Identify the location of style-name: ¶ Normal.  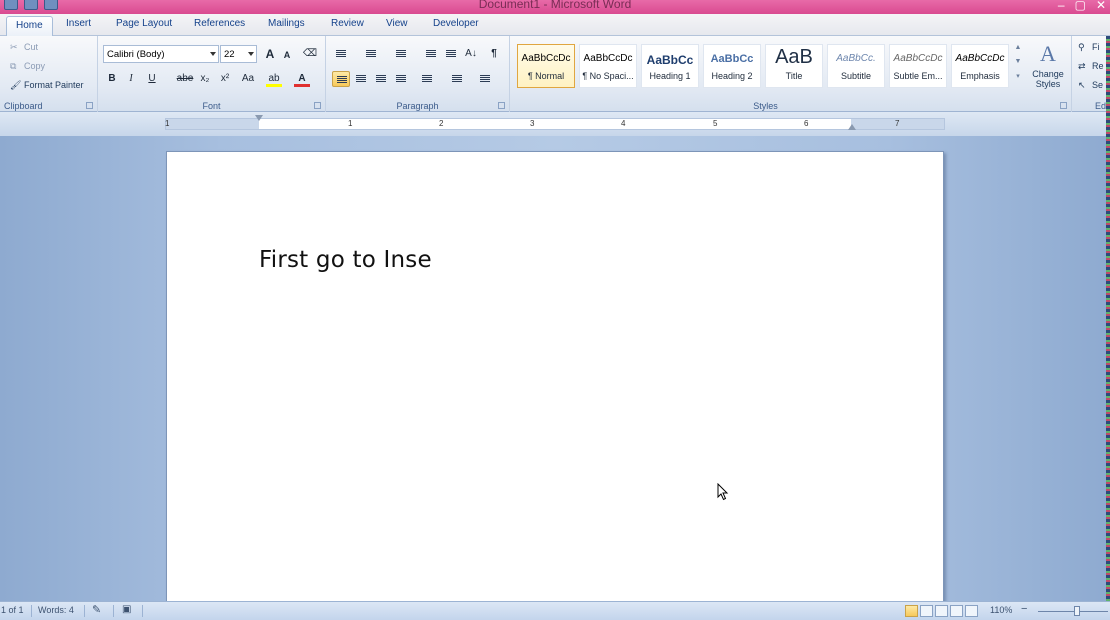
(546, 76).